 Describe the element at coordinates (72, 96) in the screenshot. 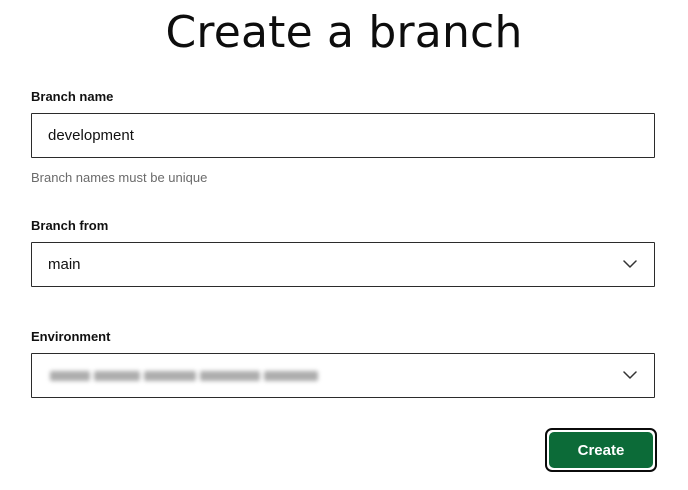

I see `branch-name-label: Branch name` at that location.